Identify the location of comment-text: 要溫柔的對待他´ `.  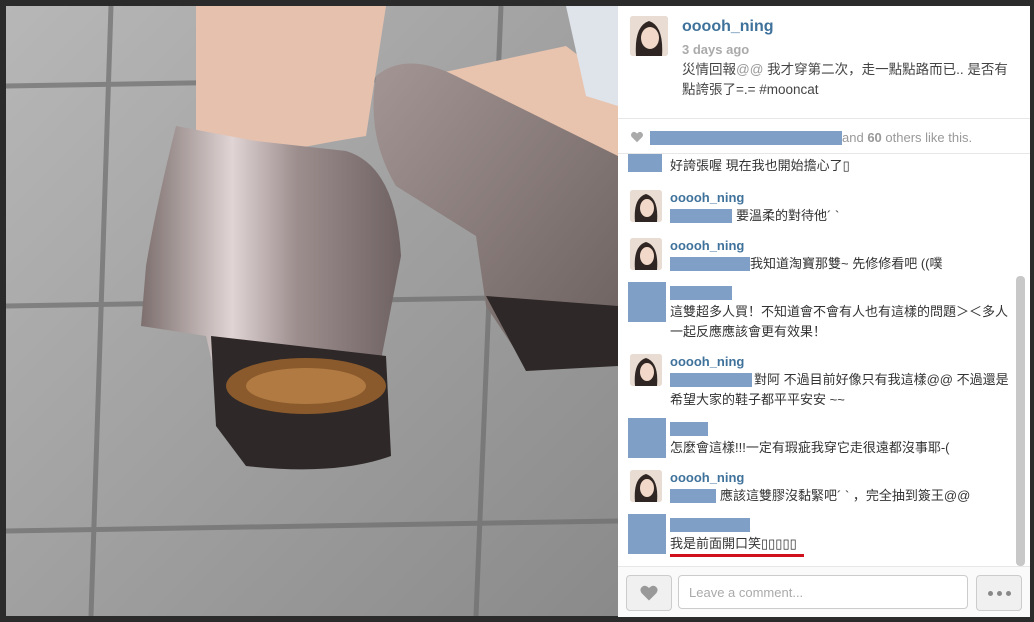
(788, 215).